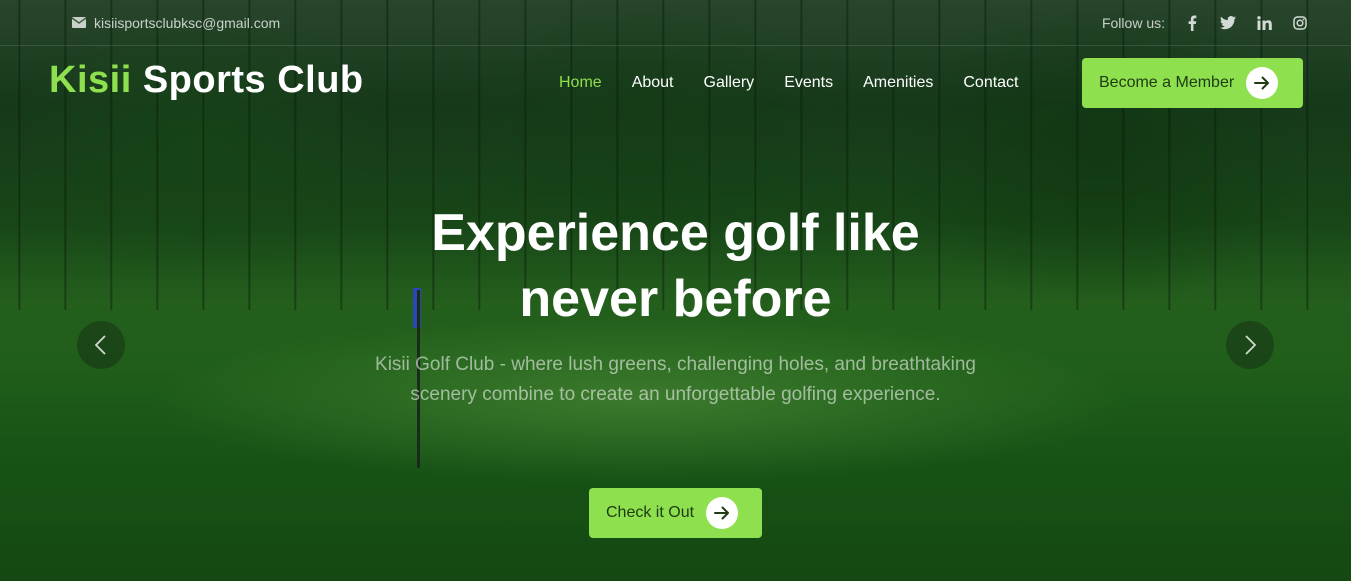 Image resolution: width=1351 pixels, height=581 pixels. What do you see at coordinates (729, 83) in the screenshot?
I see `nav-item-gallery: Gallery` at bounding box center [729, 83].